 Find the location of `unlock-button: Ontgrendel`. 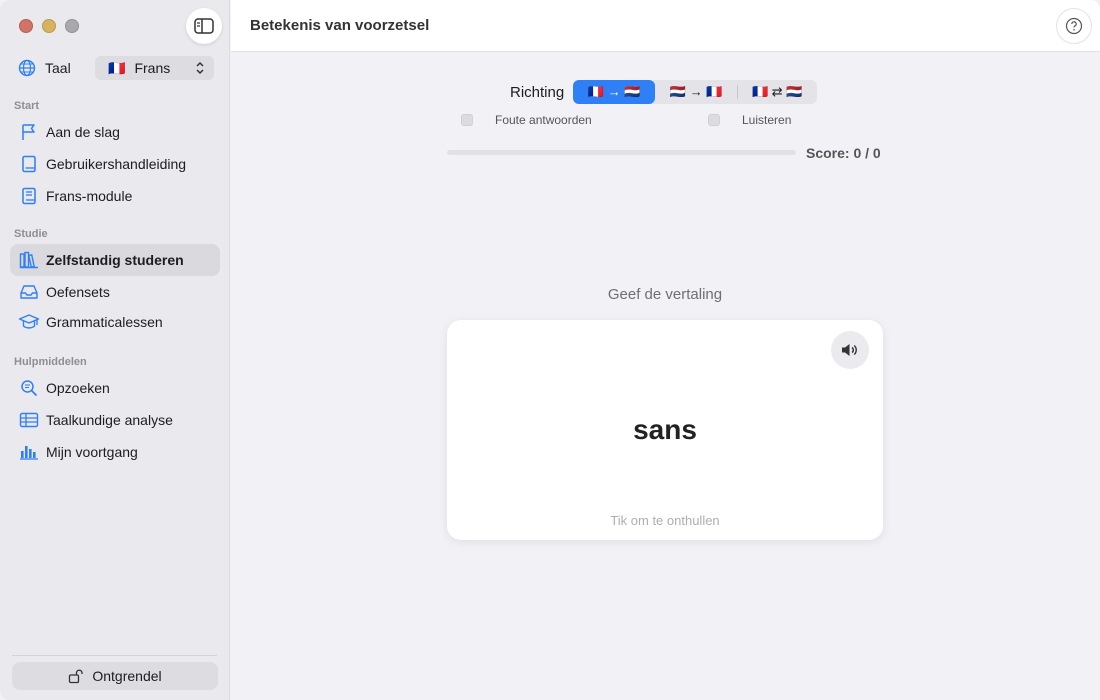

unlock-button: Ontgrendel is located at coordinates (115, 676).